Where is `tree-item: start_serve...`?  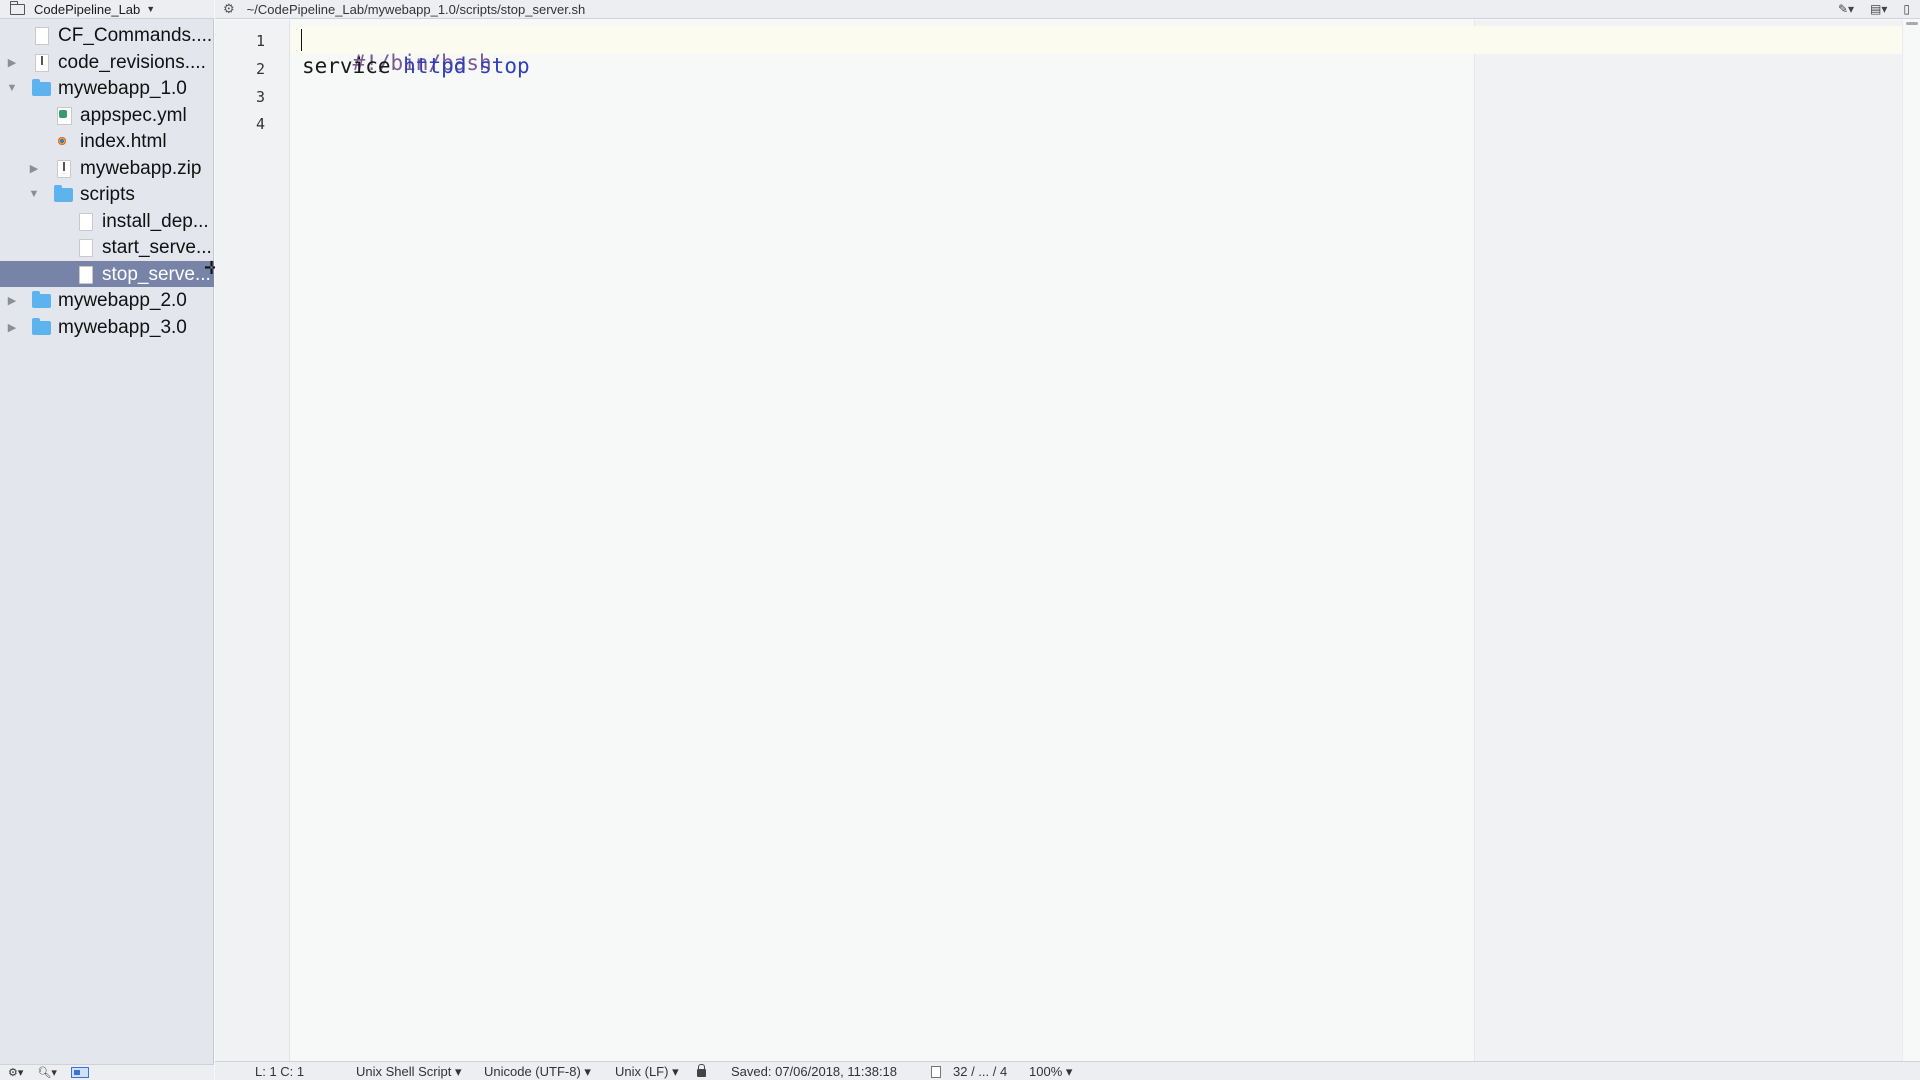 tree-item: start_serve... is located at coordinates (107, 247).